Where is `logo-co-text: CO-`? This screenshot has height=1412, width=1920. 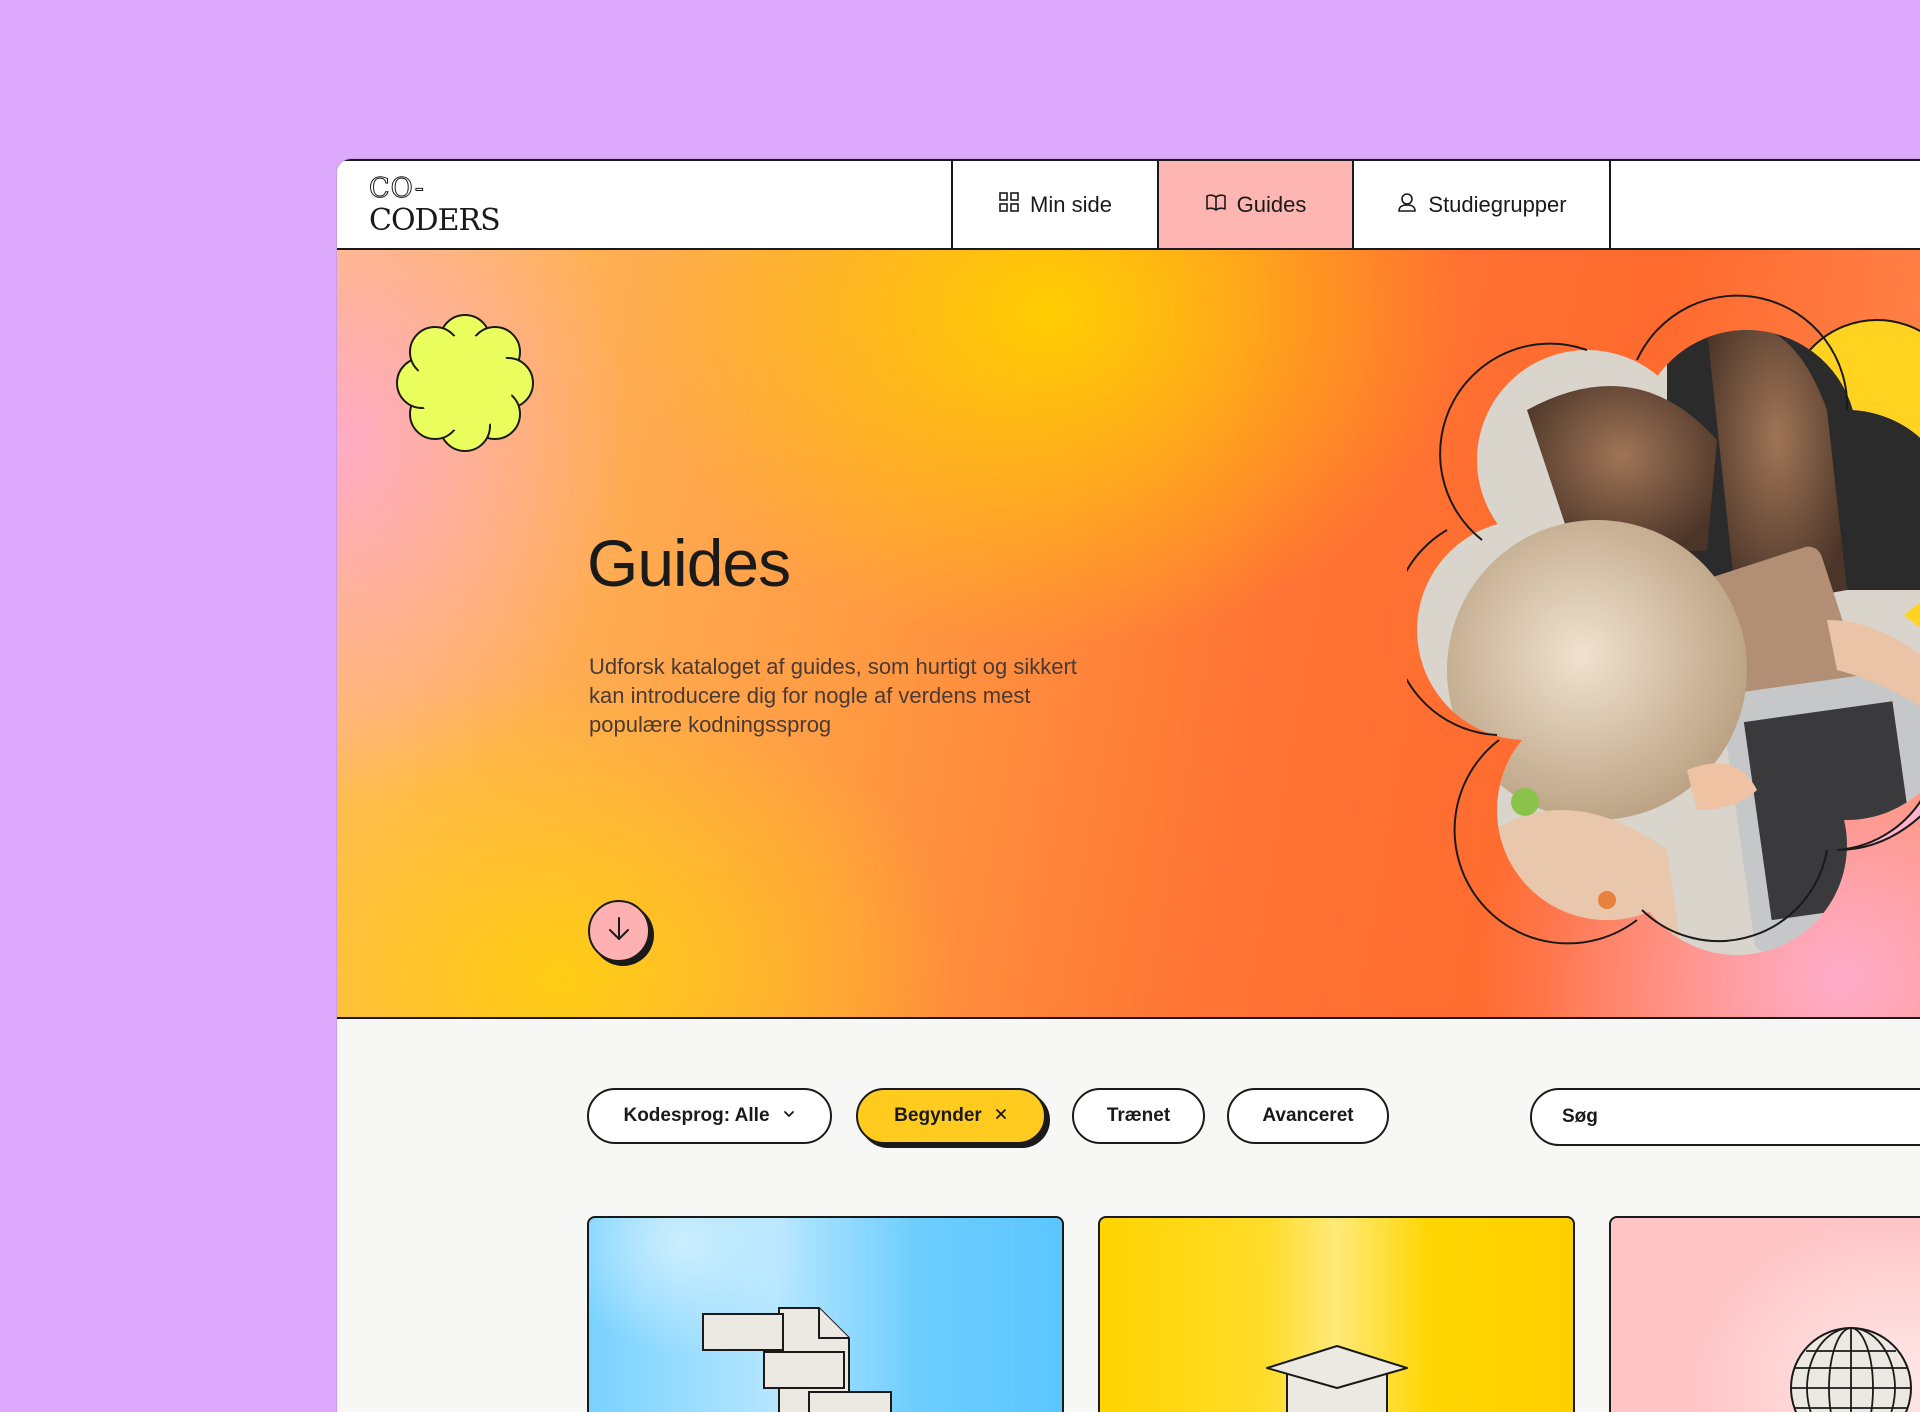
logo-co-text: CO- is located at coordinates (397, 189).